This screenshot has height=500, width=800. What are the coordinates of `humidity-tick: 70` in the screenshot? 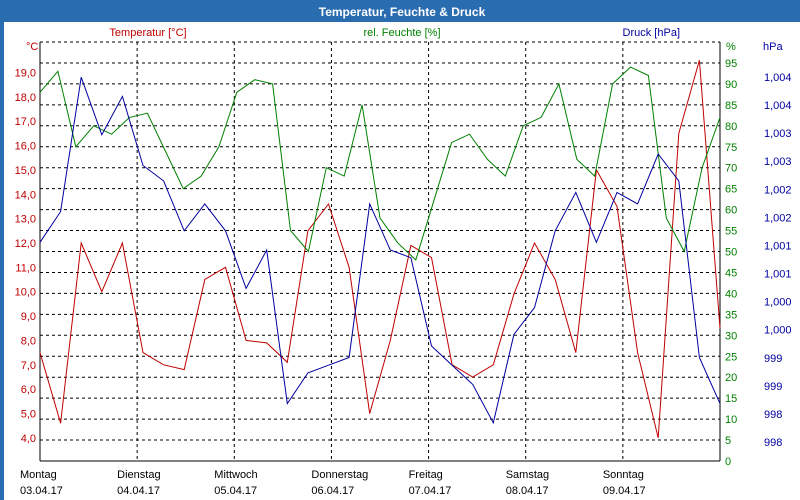 It's located at (731, 169).